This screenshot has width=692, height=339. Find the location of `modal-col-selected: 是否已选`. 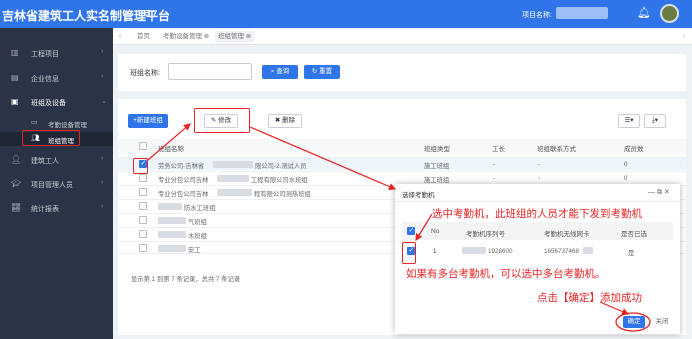

modal-col-selected: 是否已选 is located at coordinates (634, 234).